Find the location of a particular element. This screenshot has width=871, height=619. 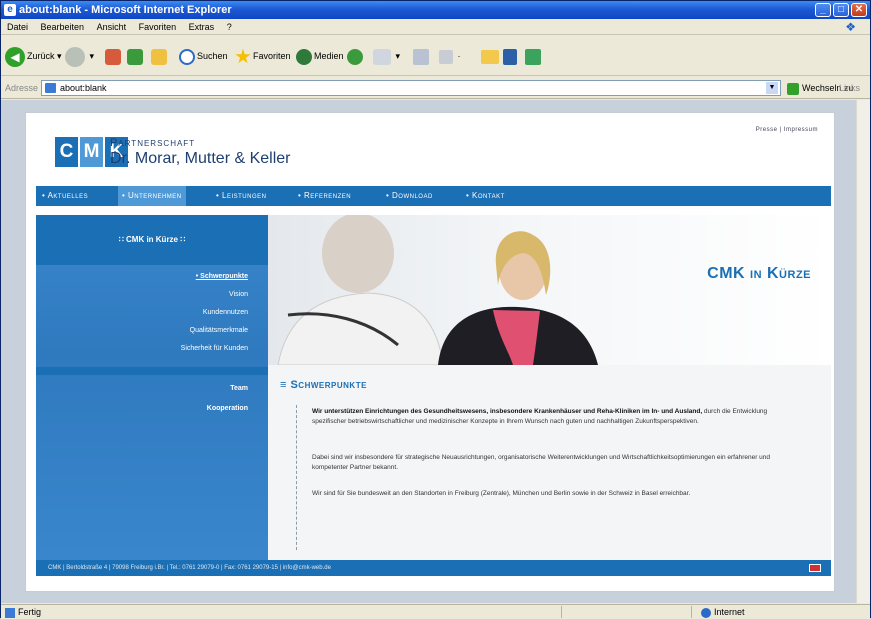

tools-button is located at coordinates (534, 56).